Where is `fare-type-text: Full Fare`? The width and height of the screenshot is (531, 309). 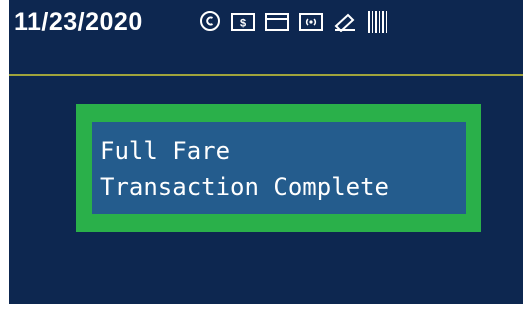
fare-type-text: Full Fare is located at coordinates (165, 151).